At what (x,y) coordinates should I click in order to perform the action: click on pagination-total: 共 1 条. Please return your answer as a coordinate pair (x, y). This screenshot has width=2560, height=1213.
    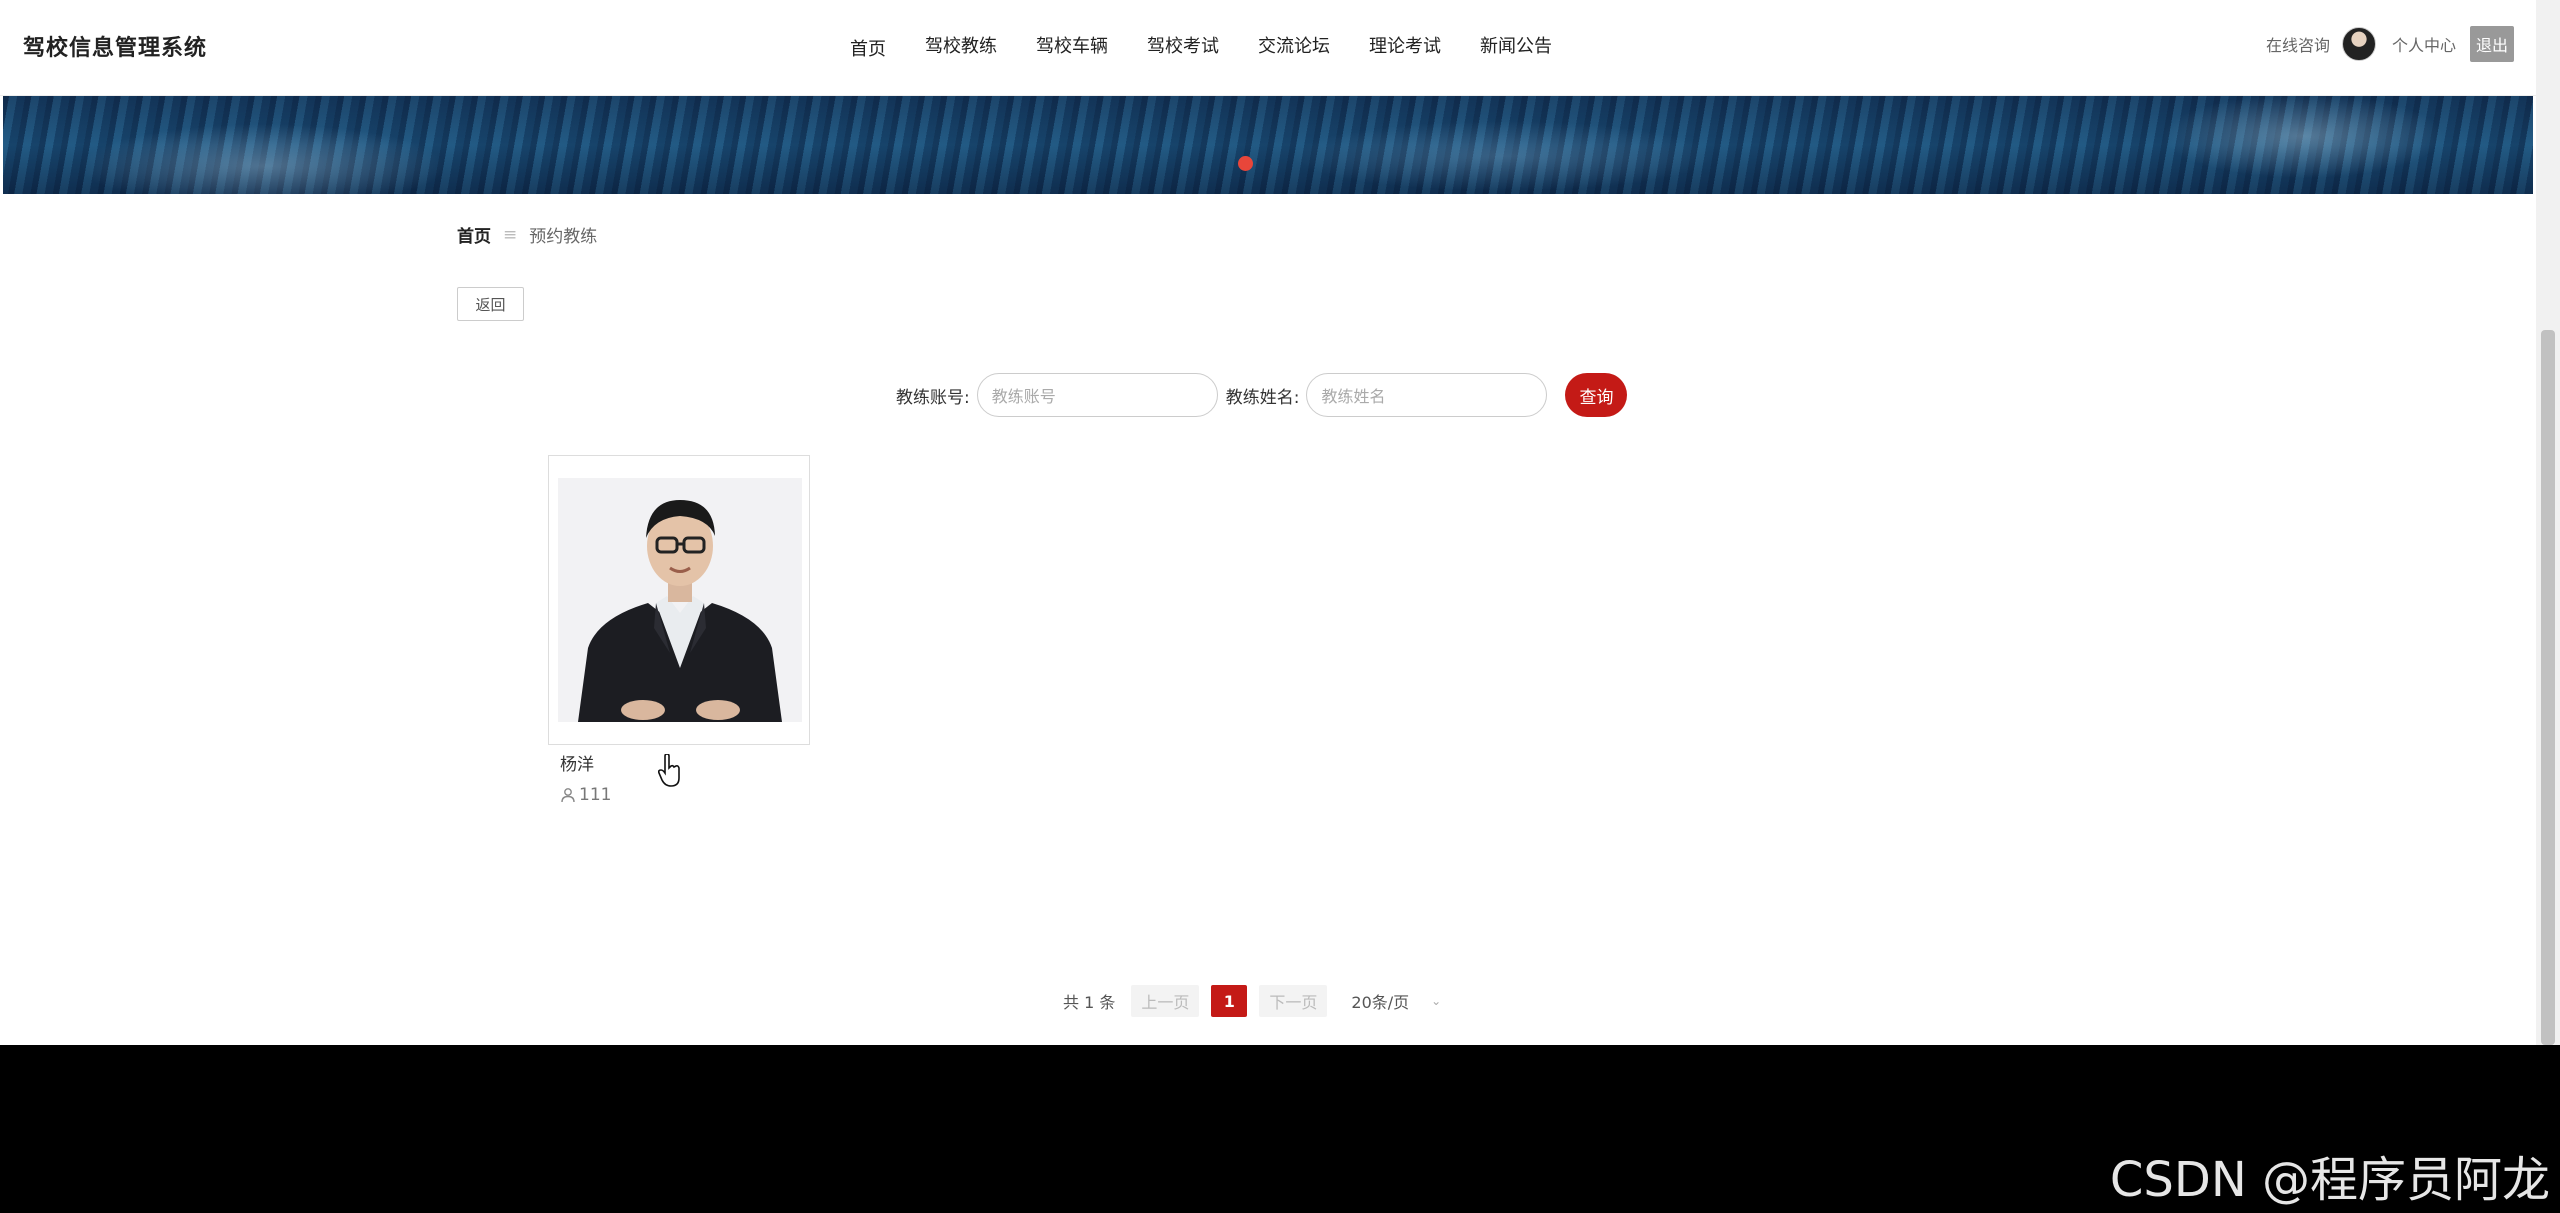
    Looking at the image, I should click on (1089, 1002).